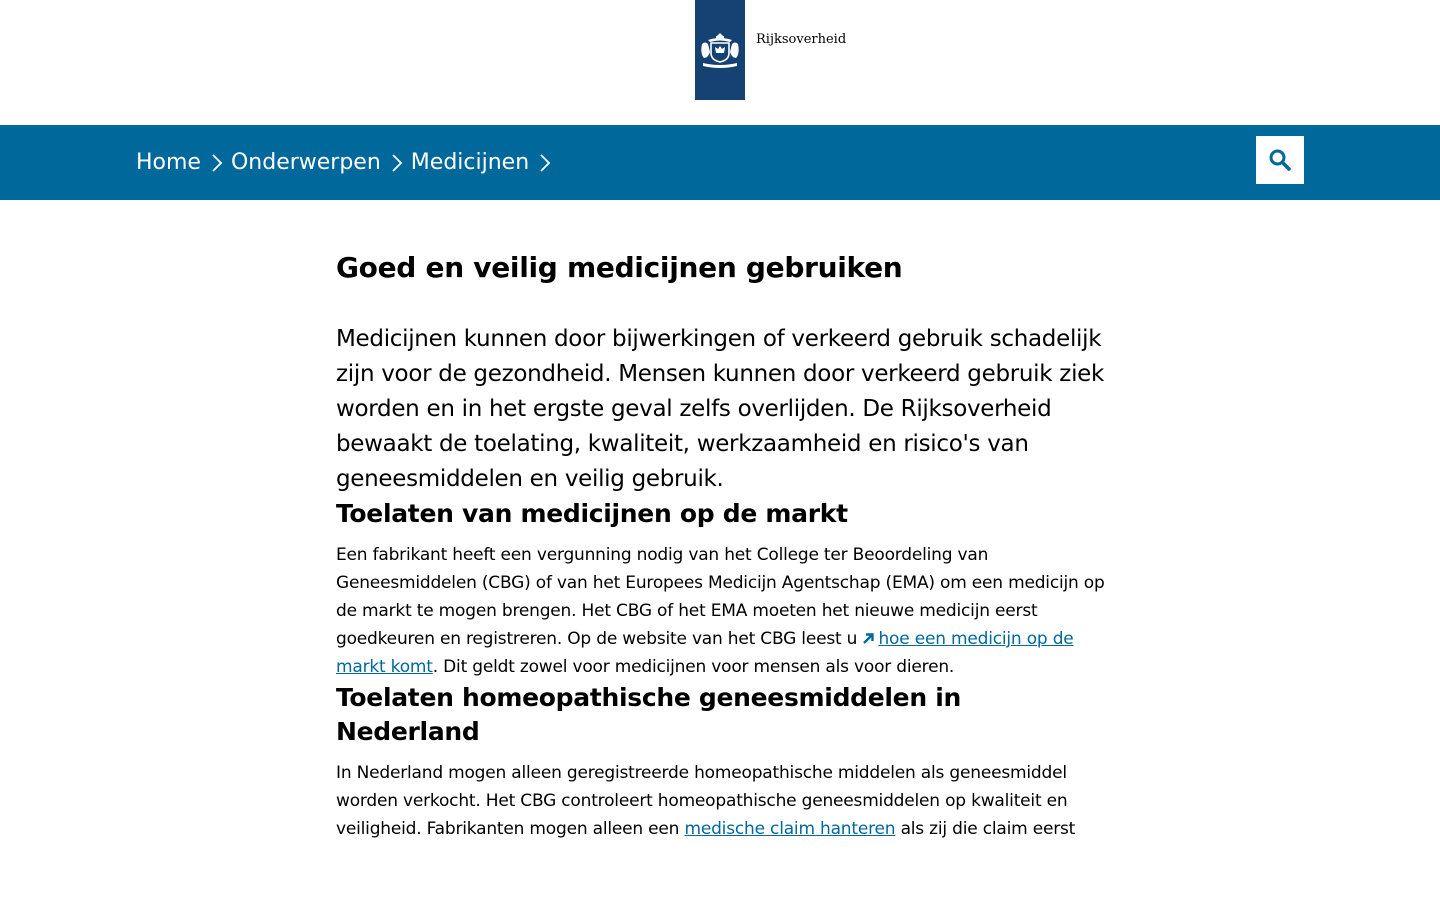  I want to click on external-link-icon, so click(869, 638).